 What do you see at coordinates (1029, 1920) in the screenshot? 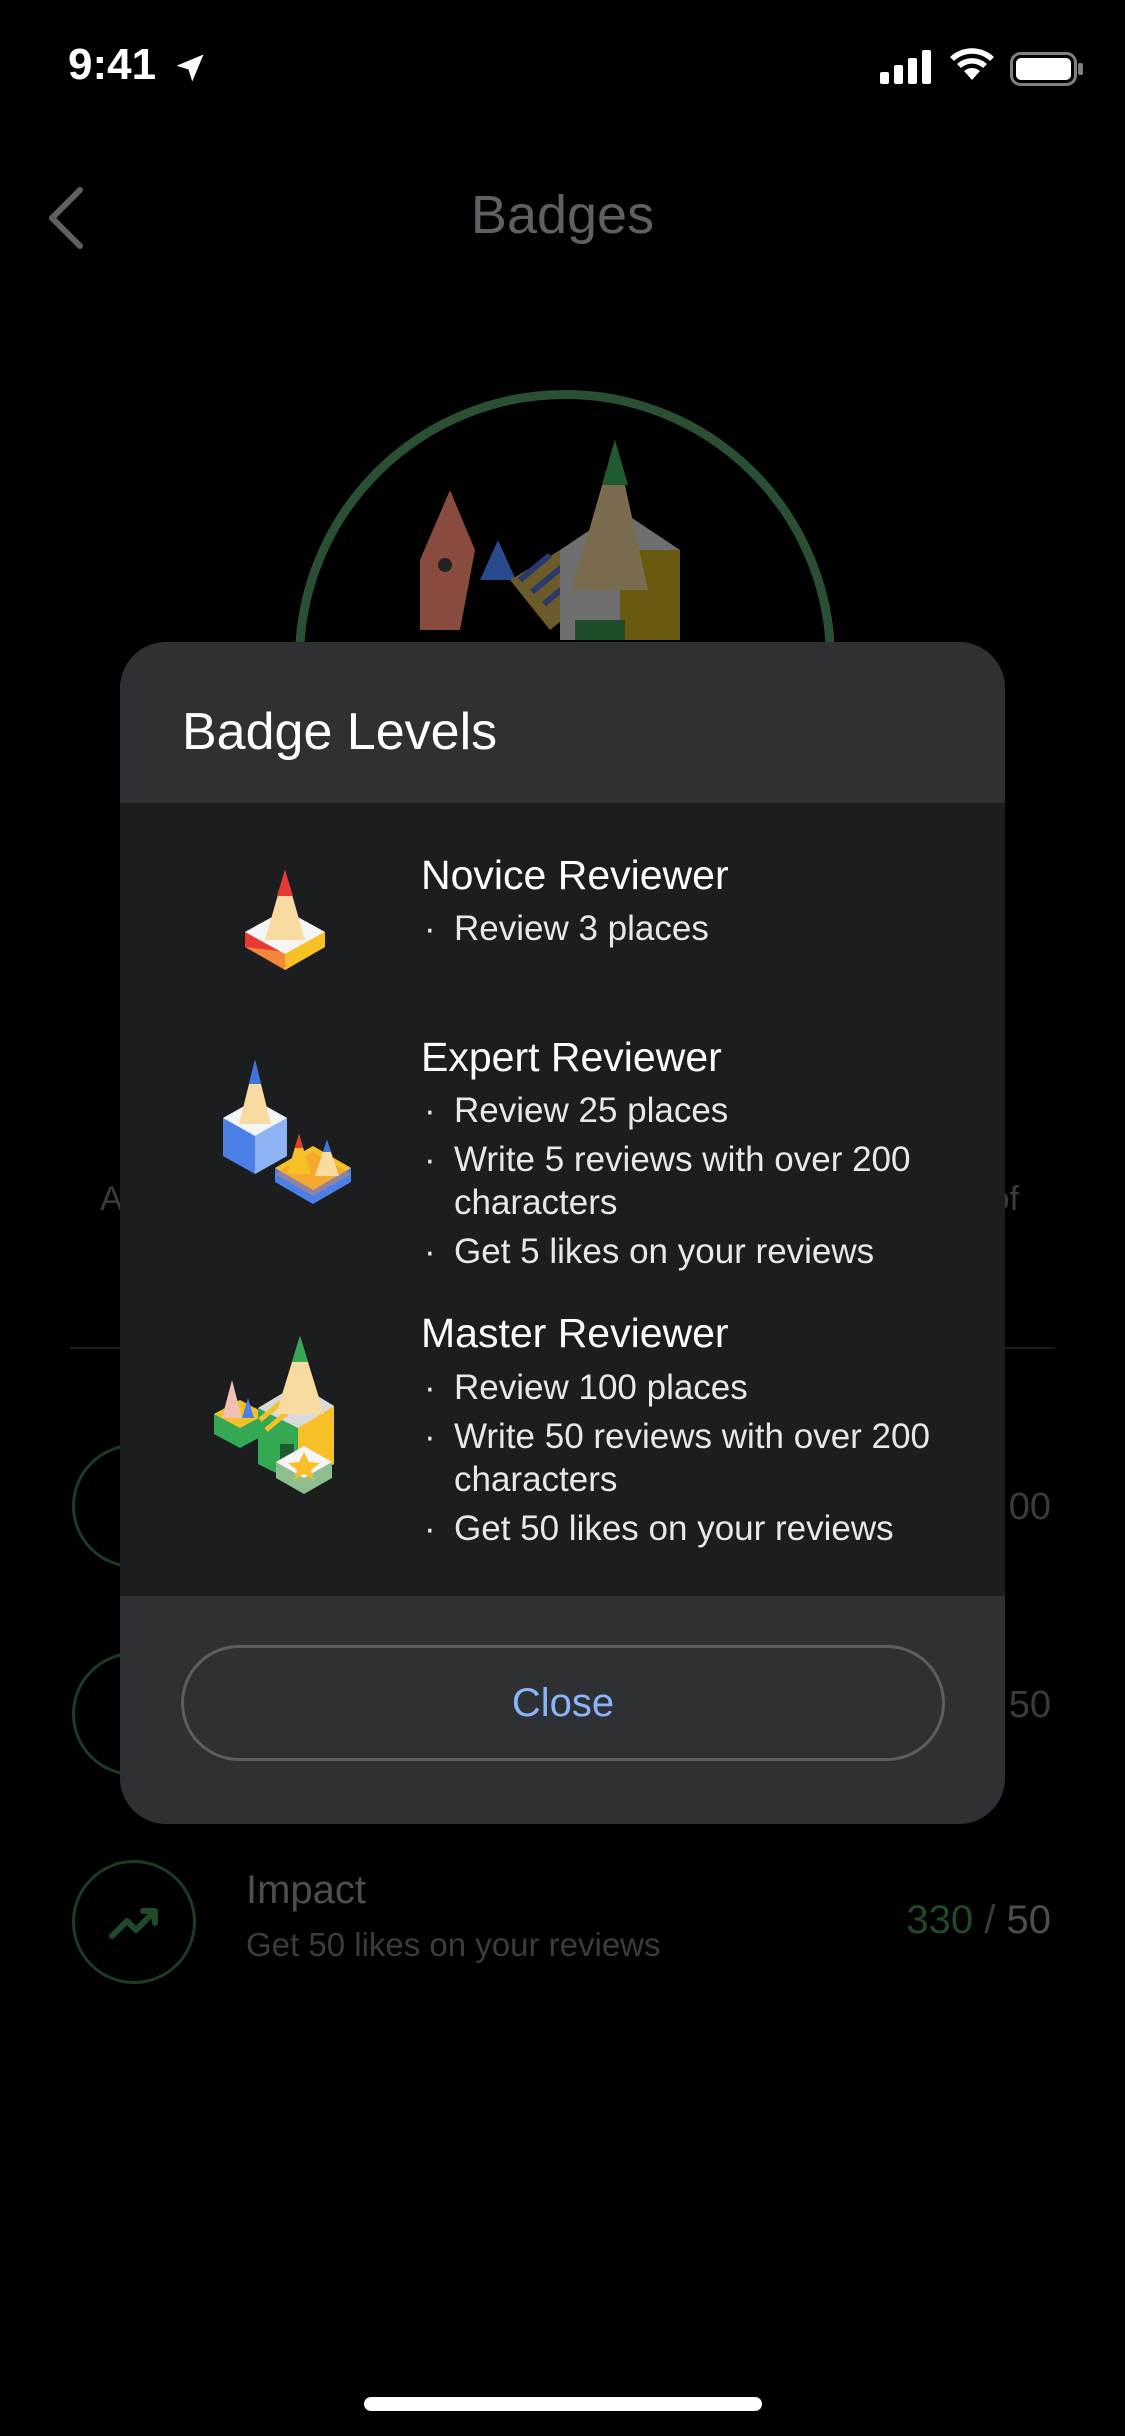
I see `impact-target: 50` at bounding box center [1029, 1920].